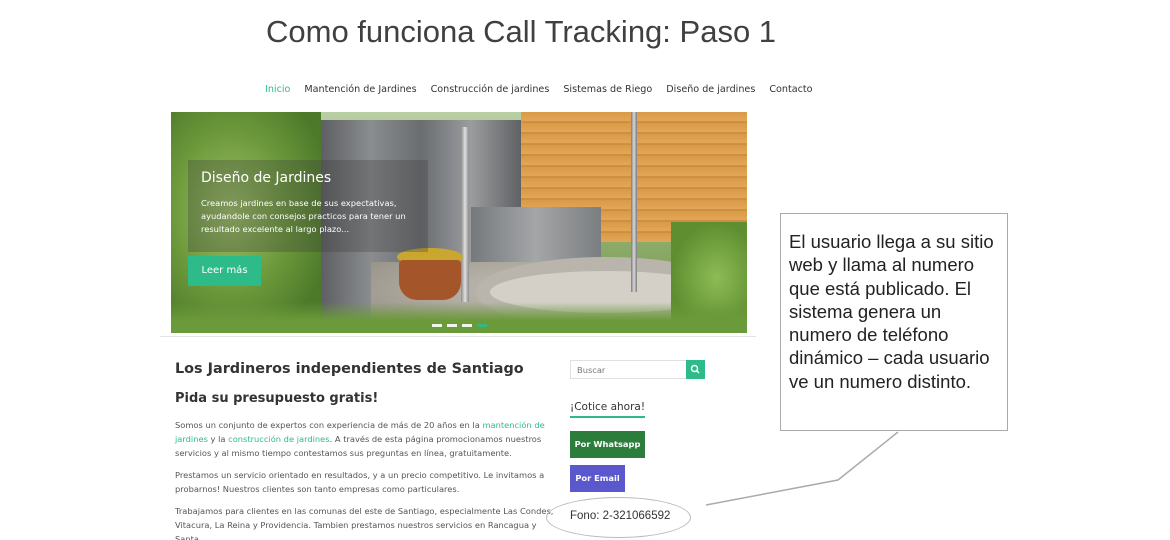  Describe the element at coordinates (607, 444) in the screenshot. I see `whatsapp-button: Por Whatsapp` at that location.